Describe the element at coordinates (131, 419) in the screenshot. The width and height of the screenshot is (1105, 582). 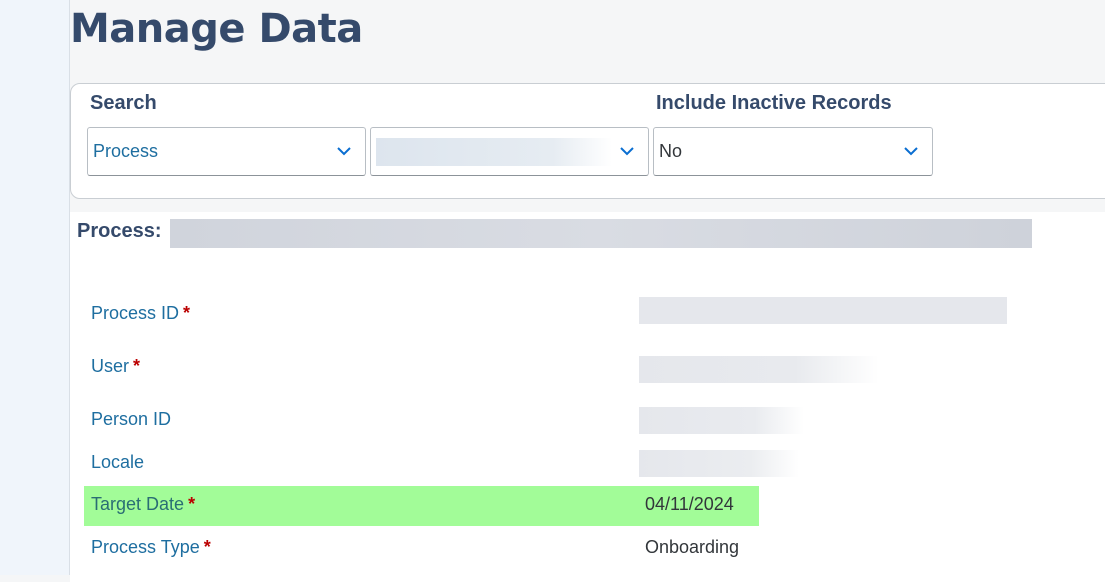
I see `person-id-label: Person ID` at that location.